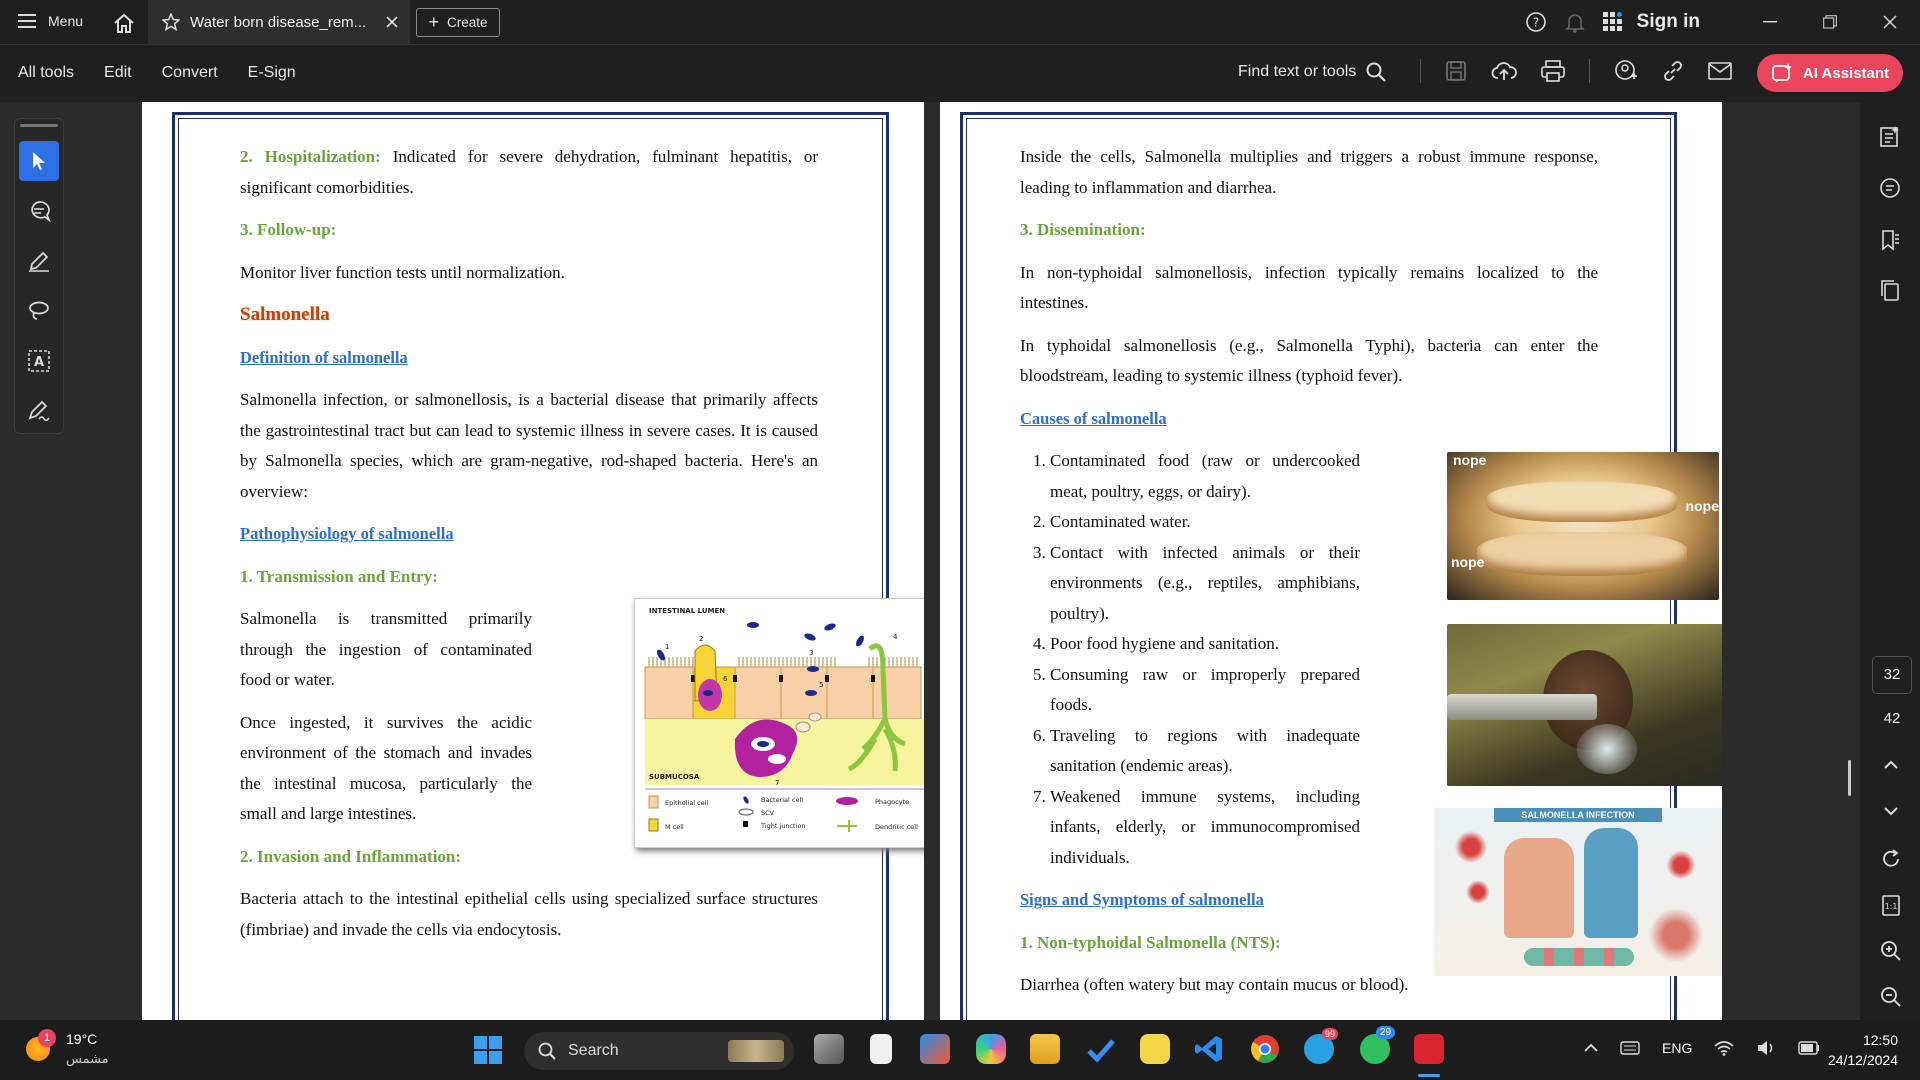 This screenshot has height=1080, width=1920. What do you see at coordinates (46, 73) in the screenshot?
I see `menu-all-tools: All tools` at bounding box center [46, 73].